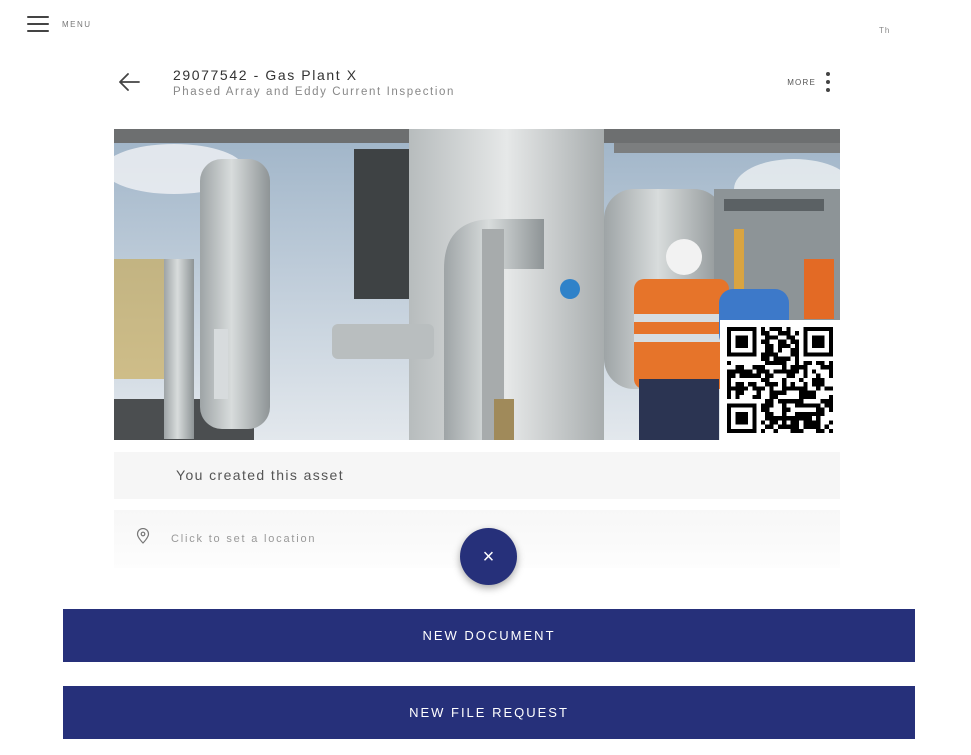  Describe the element at coordinates (265, 75) in the screenshot. I see `asset-title: 29077542 - Gas Plant X` at that location.